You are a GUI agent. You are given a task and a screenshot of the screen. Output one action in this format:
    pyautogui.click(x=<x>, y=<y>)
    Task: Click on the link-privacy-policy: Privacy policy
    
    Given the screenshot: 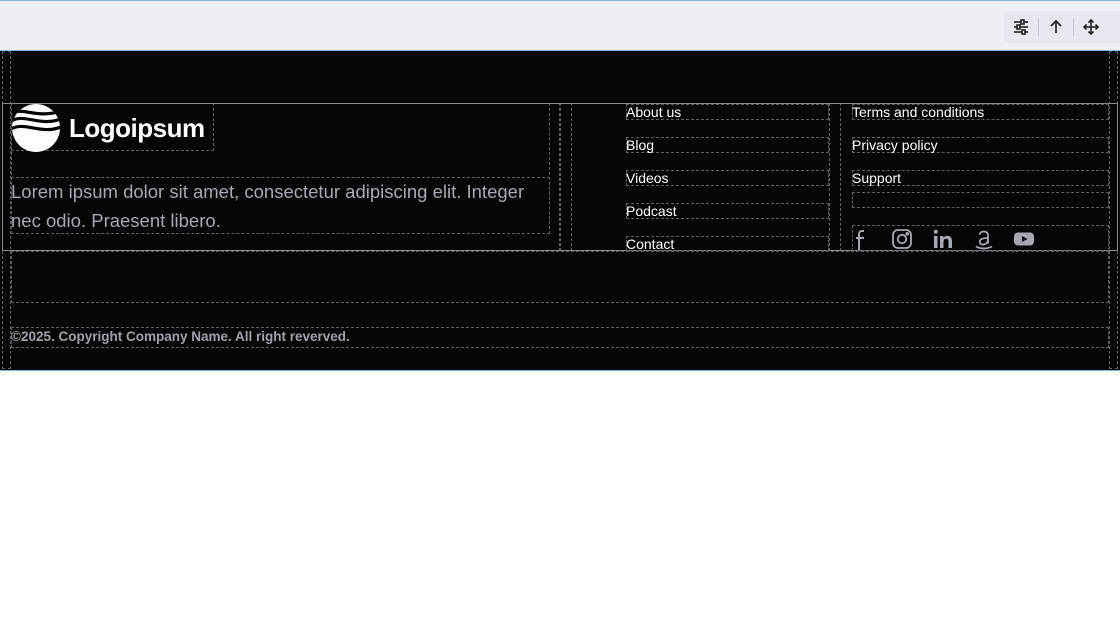 What is the action you would take?
    pyautogui.click(x=895, y=145)
    